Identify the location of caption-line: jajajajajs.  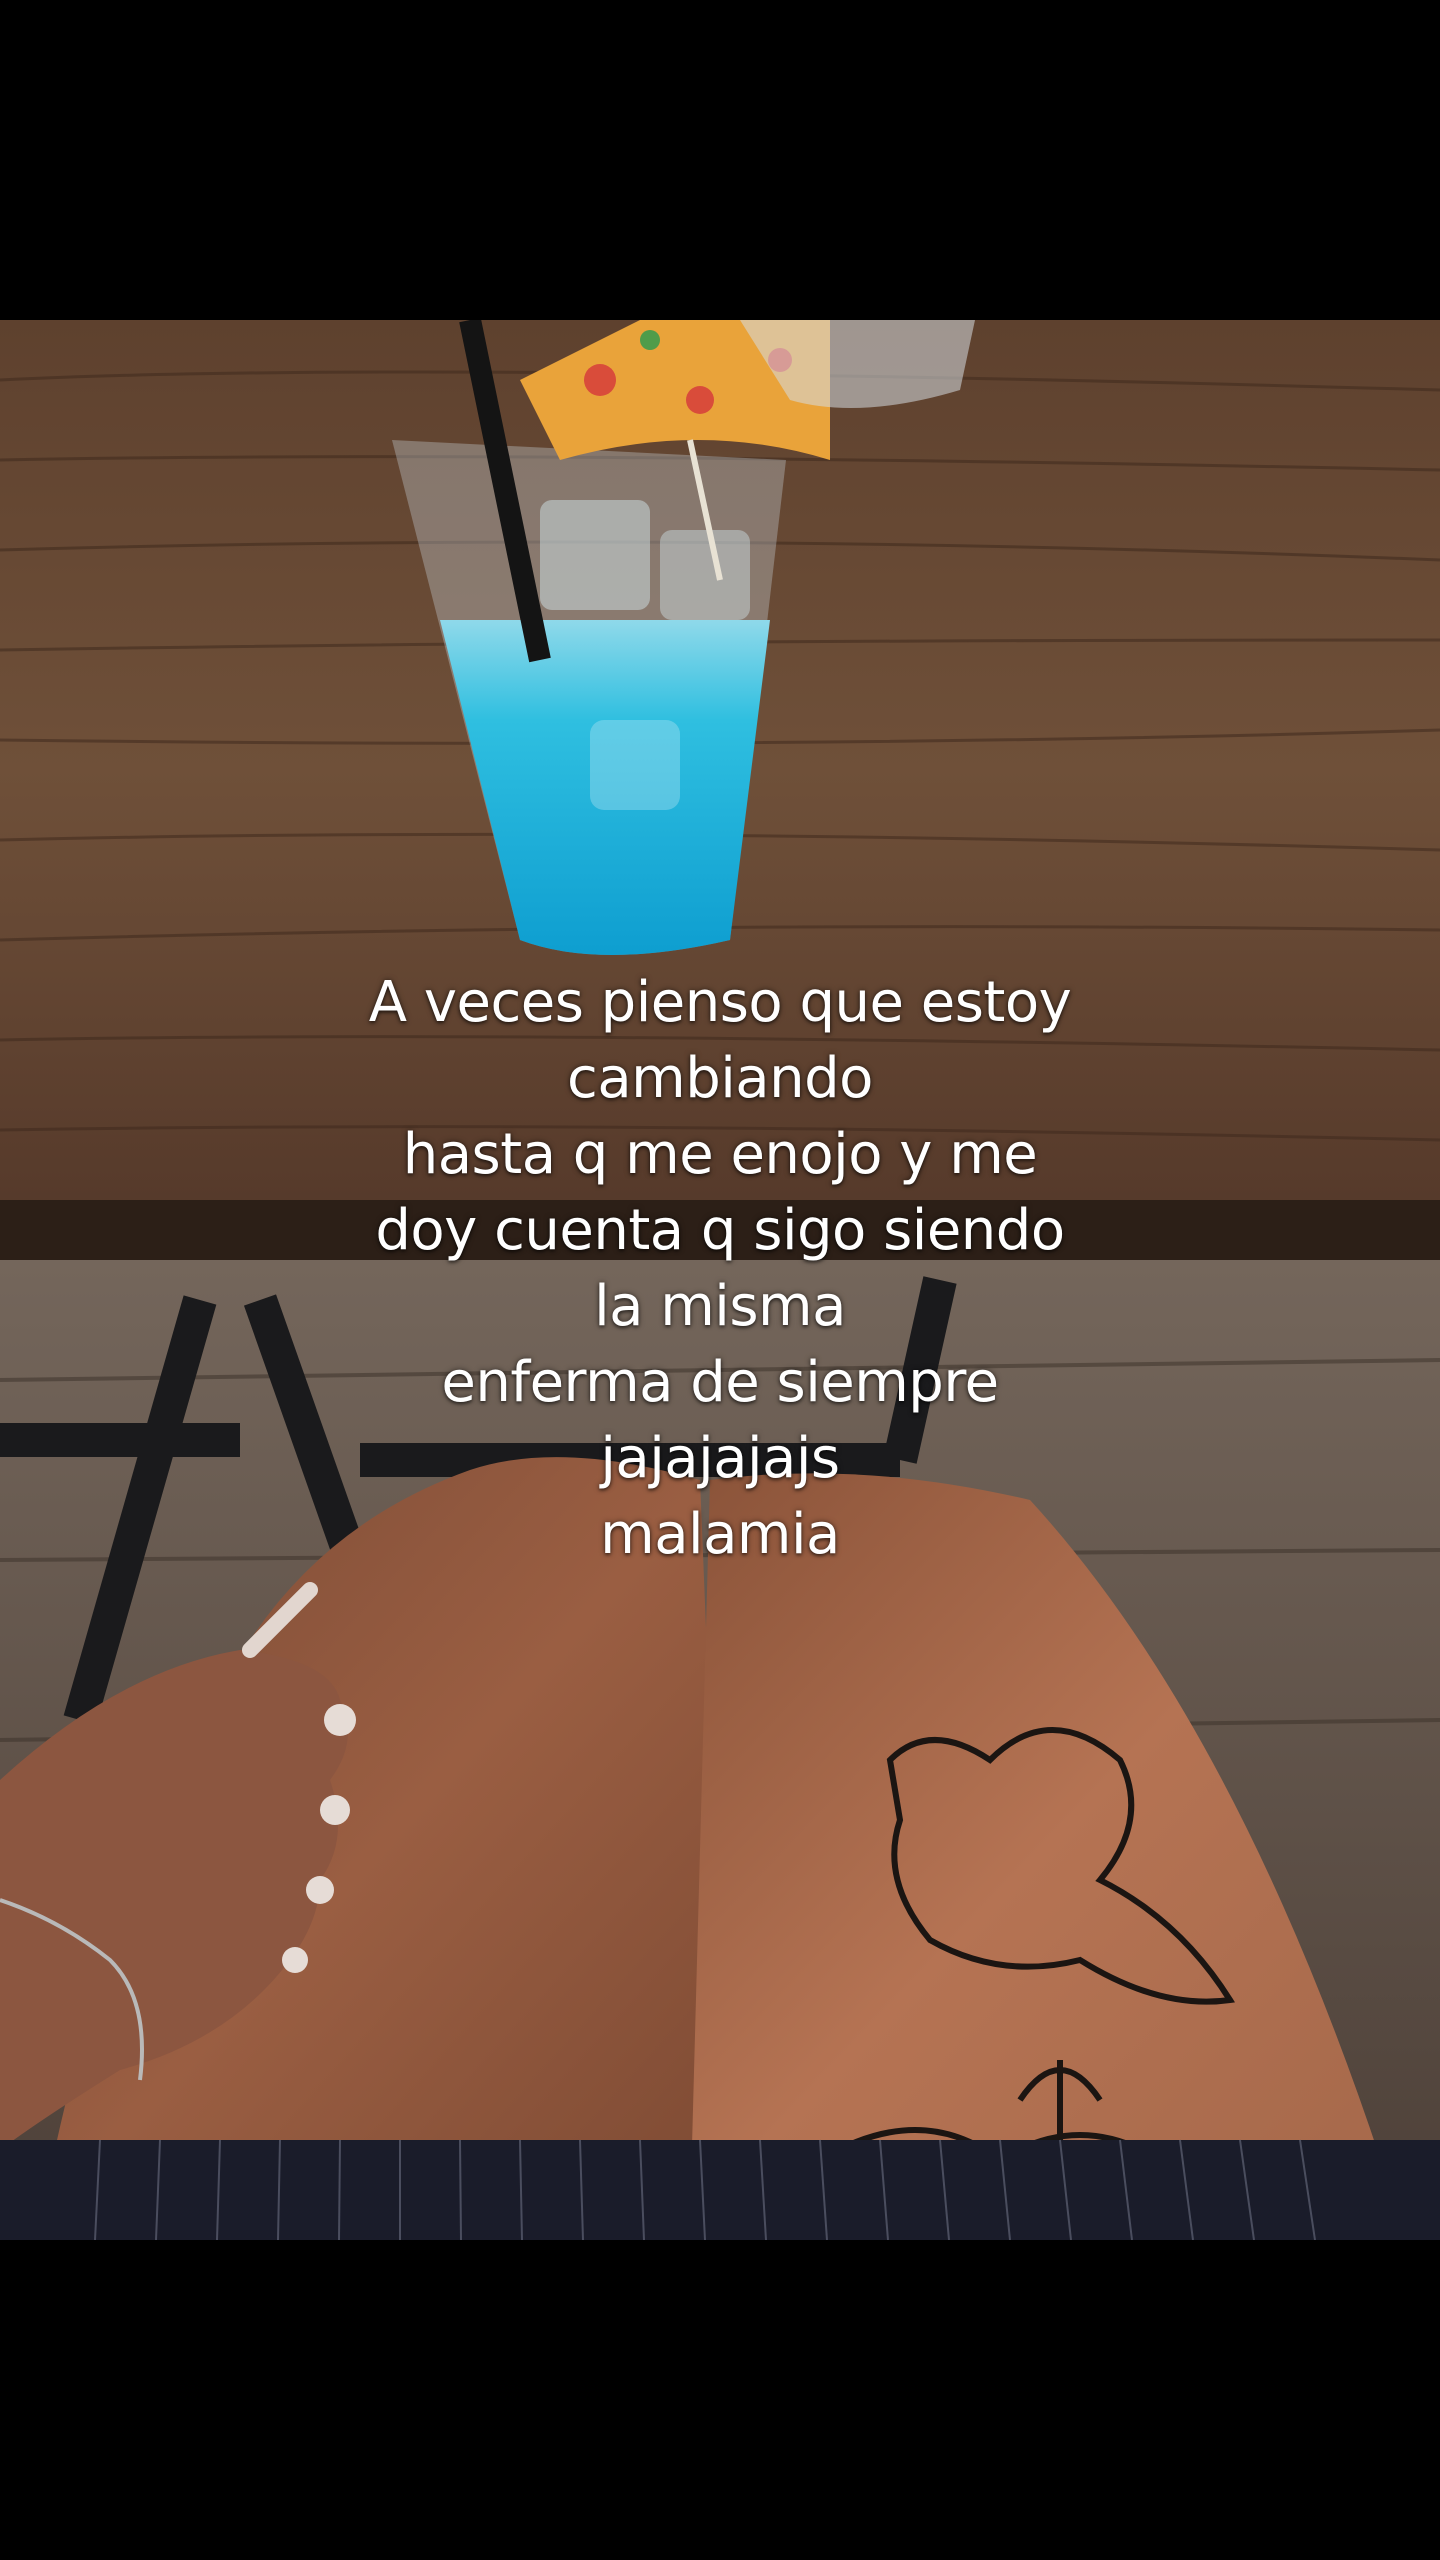
(720, 1458).